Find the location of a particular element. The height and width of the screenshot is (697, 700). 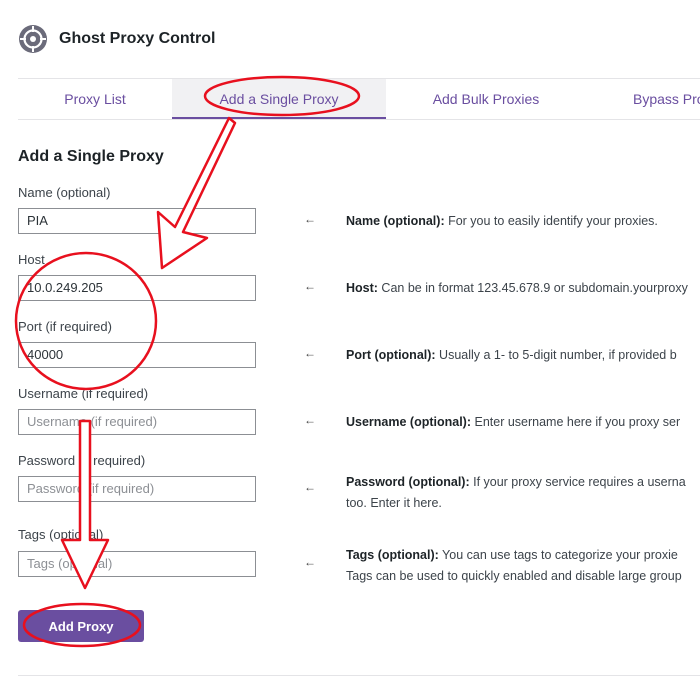

app-header: Ghost Proxy Control is located at coordinates (116, 39).